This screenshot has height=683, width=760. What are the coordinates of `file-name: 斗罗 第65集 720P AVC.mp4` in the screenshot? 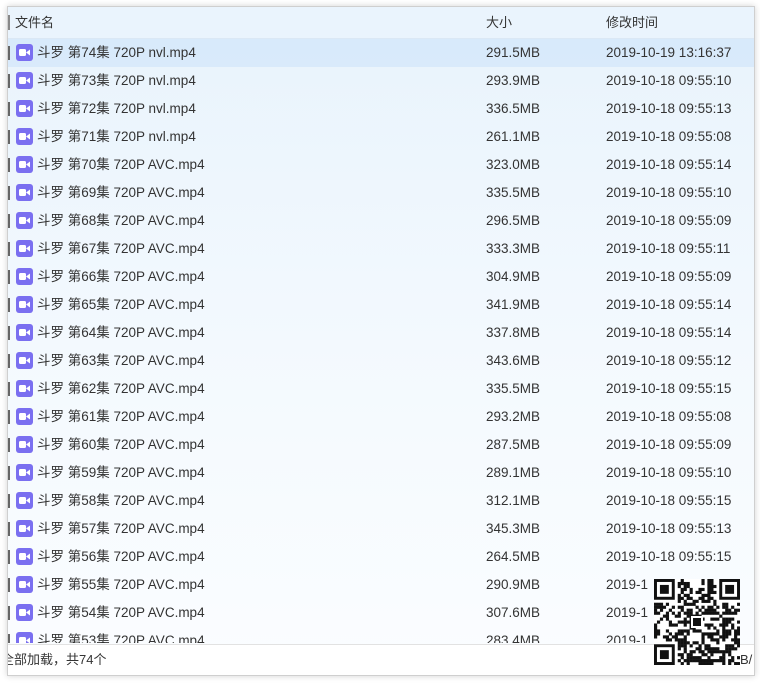 It's located at (121, 304).